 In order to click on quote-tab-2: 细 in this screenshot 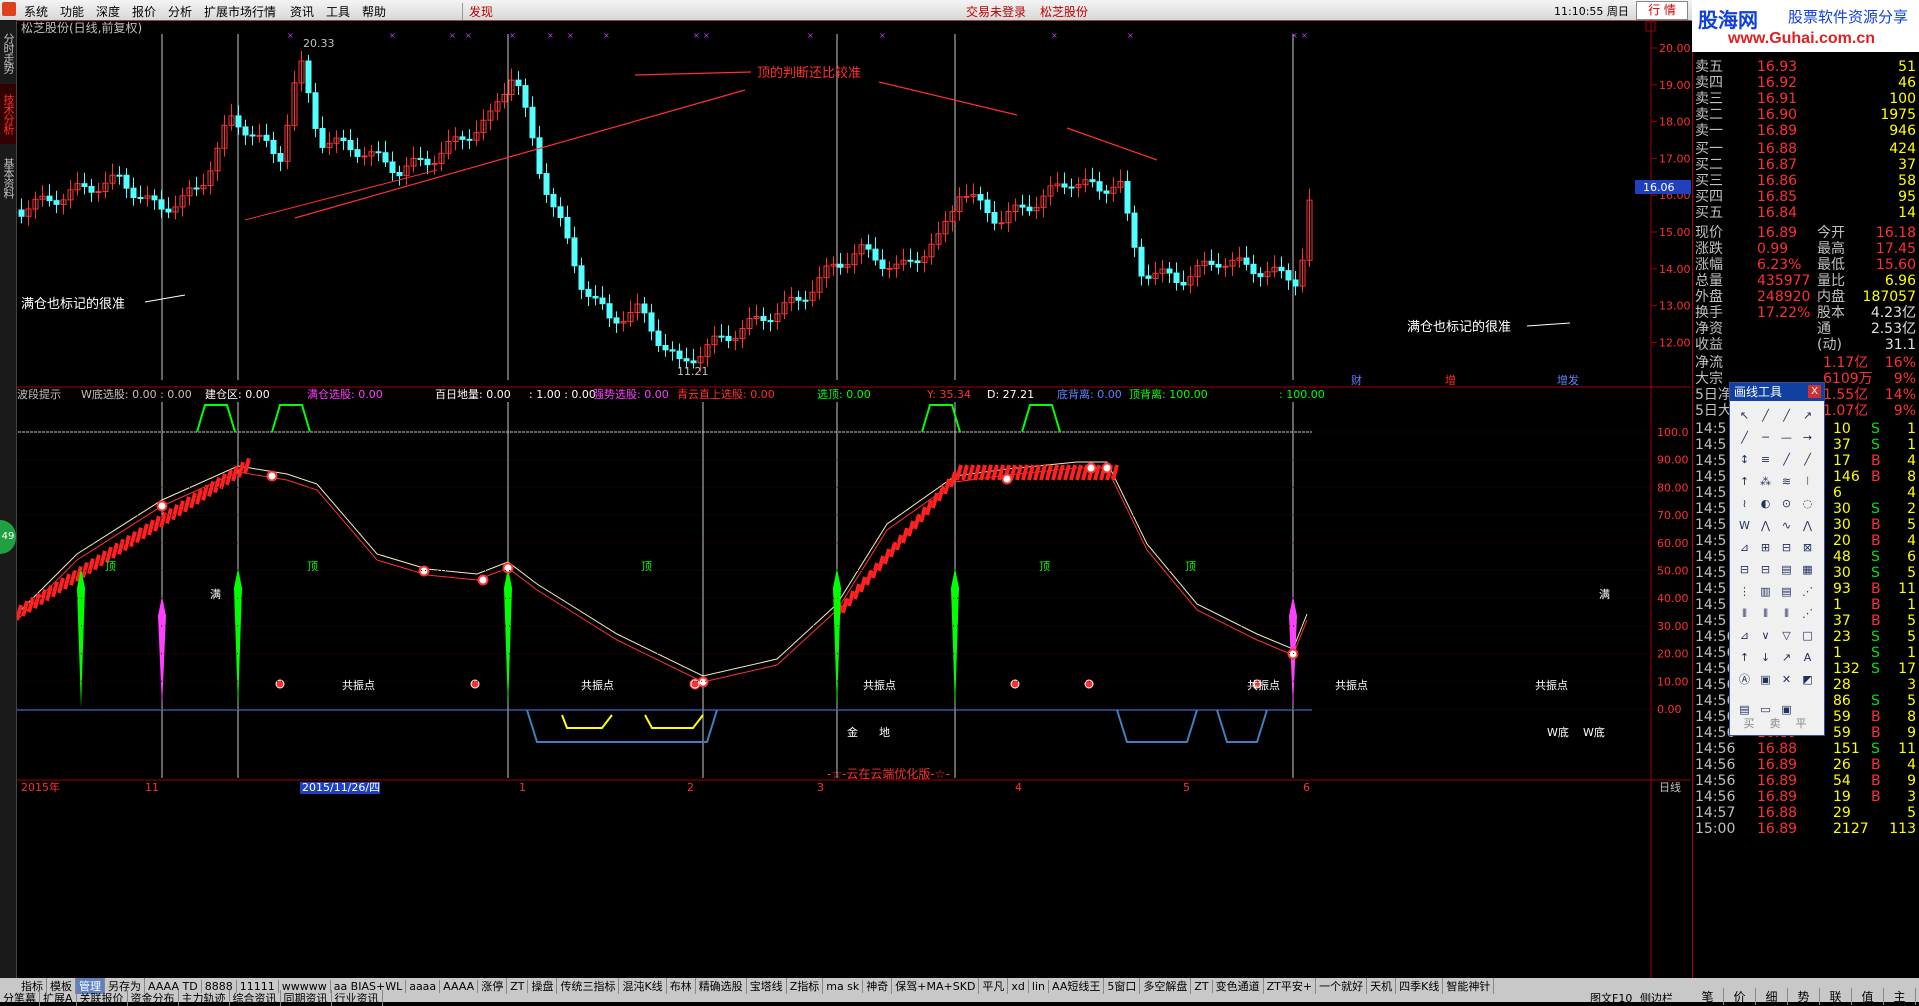, I will do `click(1772, 996)`.